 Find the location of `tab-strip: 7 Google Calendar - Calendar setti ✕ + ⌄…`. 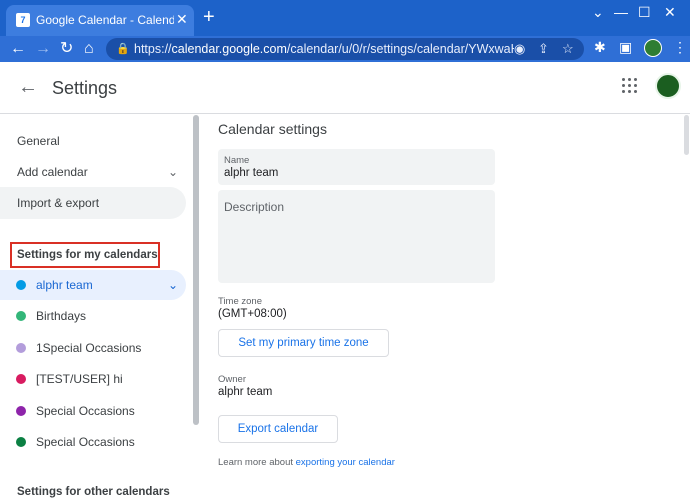

tab-strip: 7 Google Calendar - Calendar setti ✕ + ⌄… is located at coordinates (345, 18).